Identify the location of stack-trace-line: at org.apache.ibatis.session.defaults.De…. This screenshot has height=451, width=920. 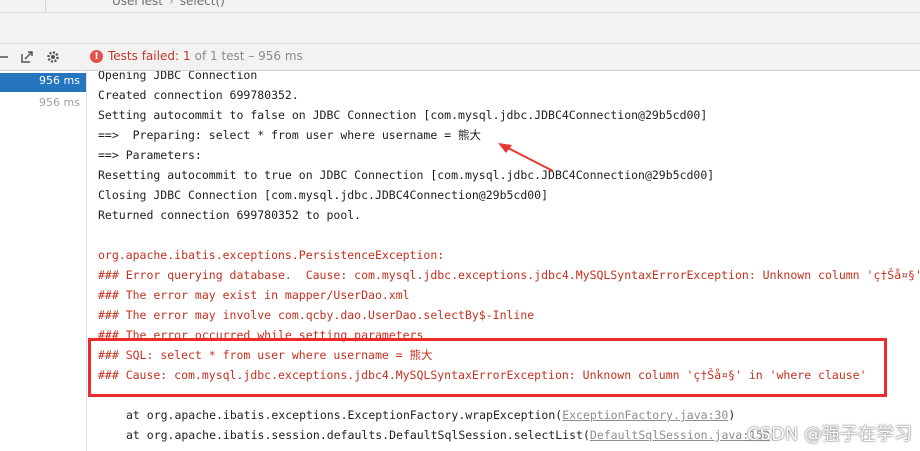
(451, 435).